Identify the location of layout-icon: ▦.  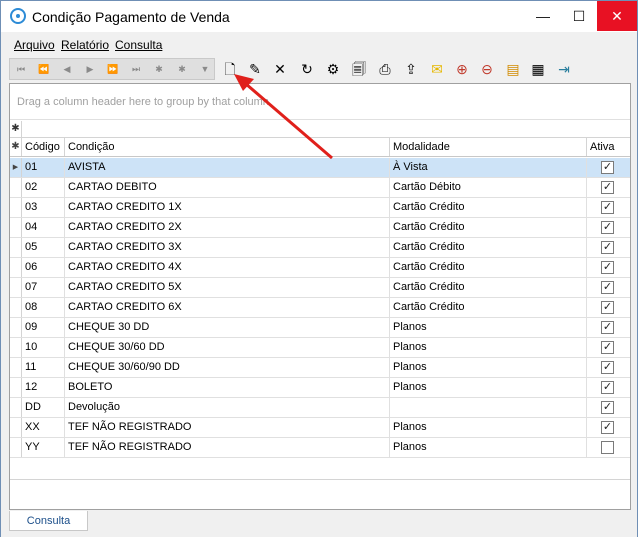
(538, 69).